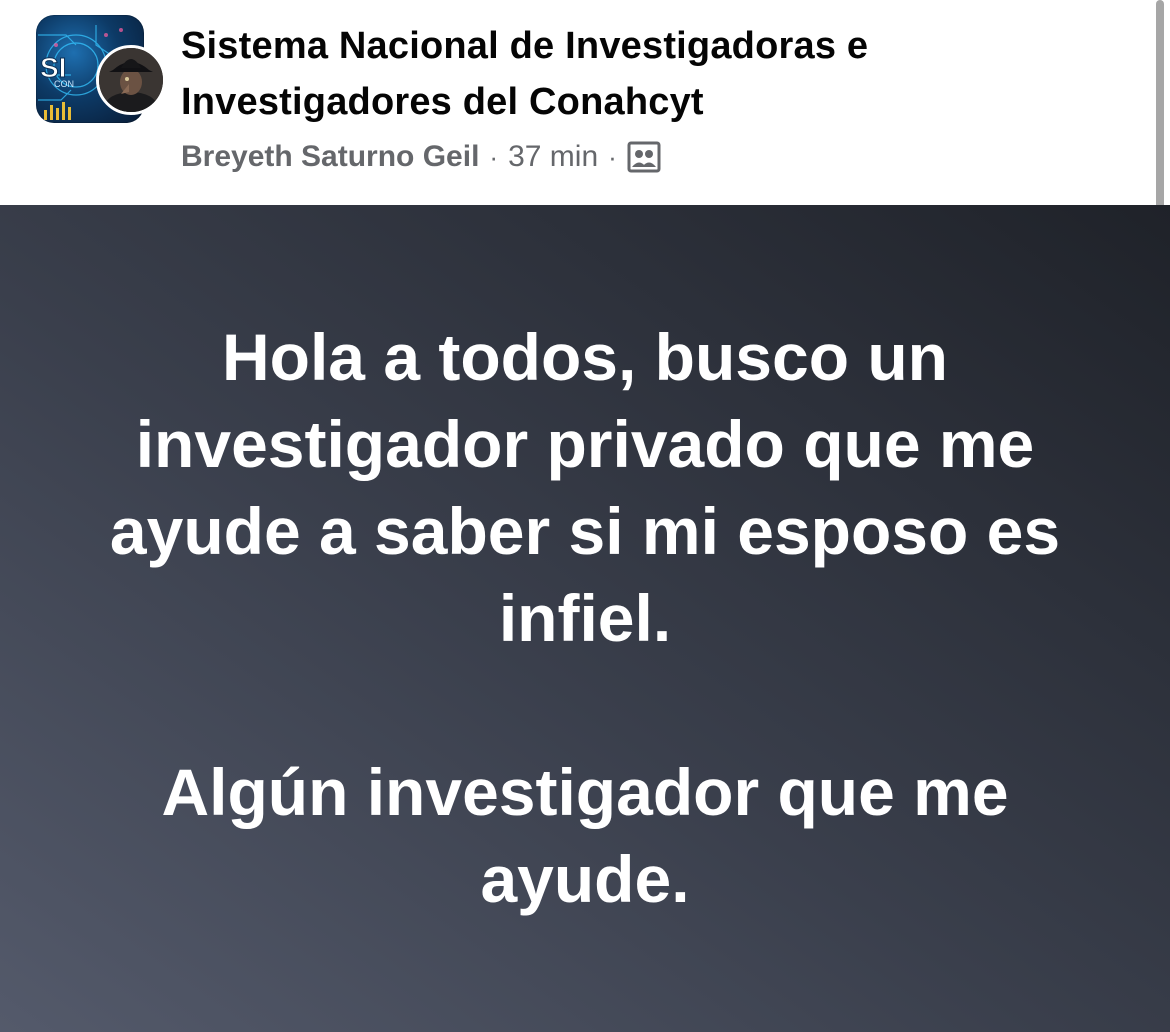 The width and height of the screenshot is (1170, 1032). Describe the element at coordinates (330, 157) in the screenshot. I see `author-name: Breyeth Saturno Geil` at that location.